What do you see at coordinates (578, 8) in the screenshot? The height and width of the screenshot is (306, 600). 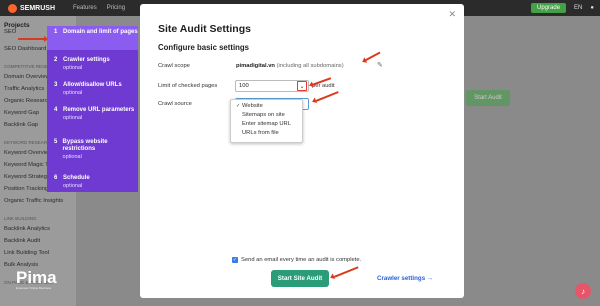 I see `language-selector: EN` at bounding box center [578, 8].